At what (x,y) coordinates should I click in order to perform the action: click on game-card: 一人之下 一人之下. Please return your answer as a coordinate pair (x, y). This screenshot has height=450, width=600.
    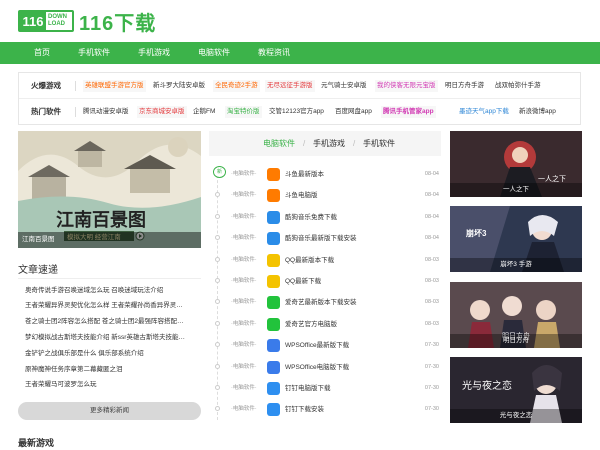
    Looking at the image, I should click on (516, 164).